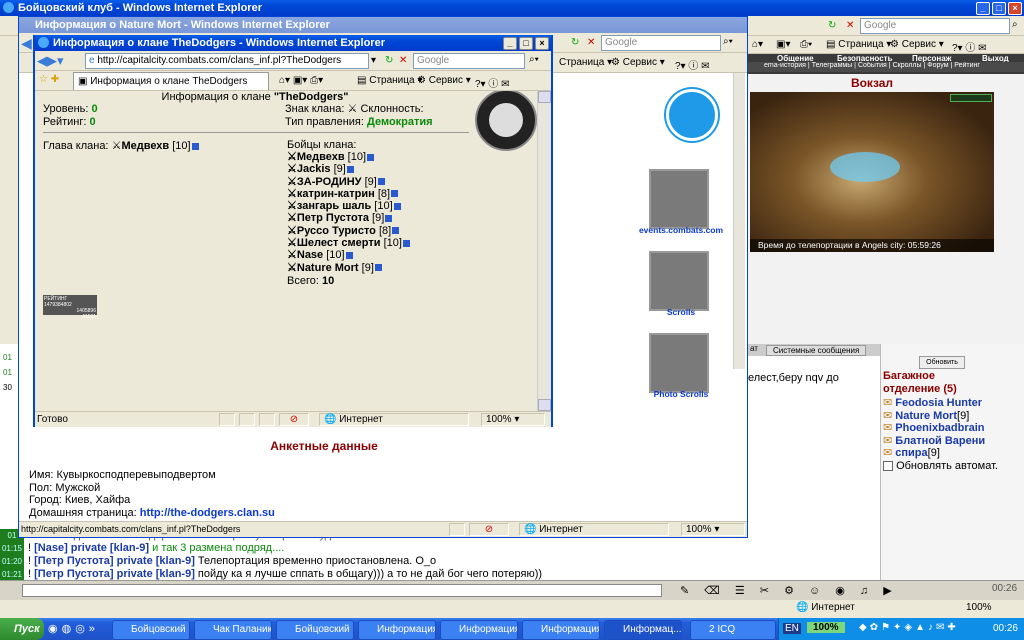  I want to click on subnav-scrolls: Скроллы, so click(907, 65).